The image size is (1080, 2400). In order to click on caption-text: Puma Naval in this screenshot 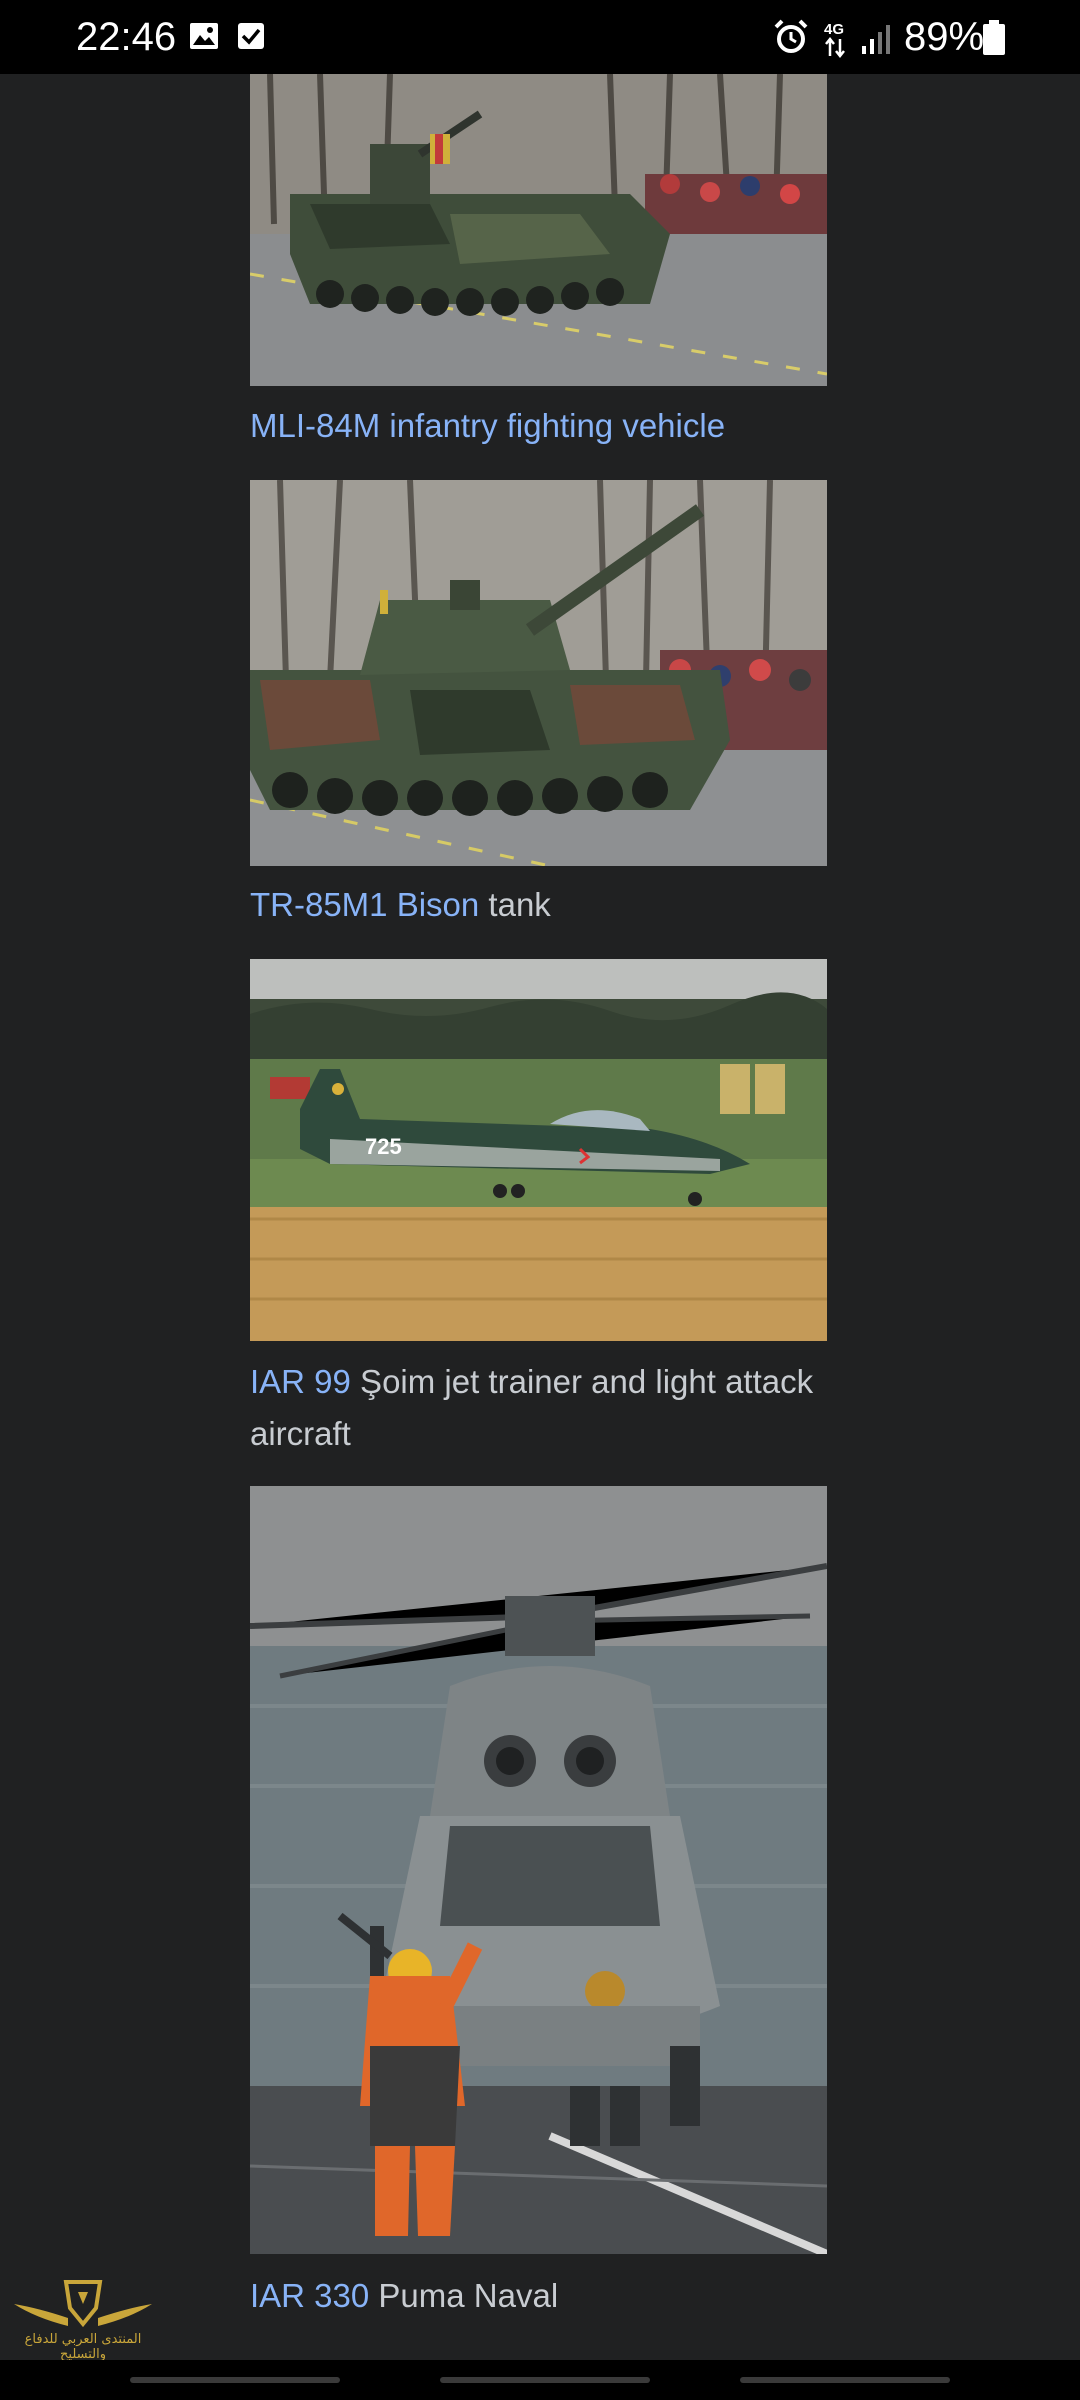, I will do `click(464, 2295)`.